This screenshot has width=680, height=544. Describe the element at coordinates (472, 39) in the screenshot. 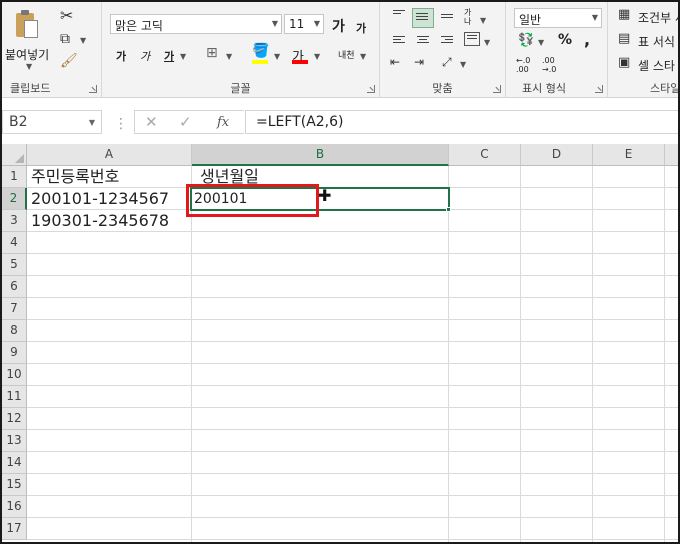

I see `merge-center-icon` at that location.